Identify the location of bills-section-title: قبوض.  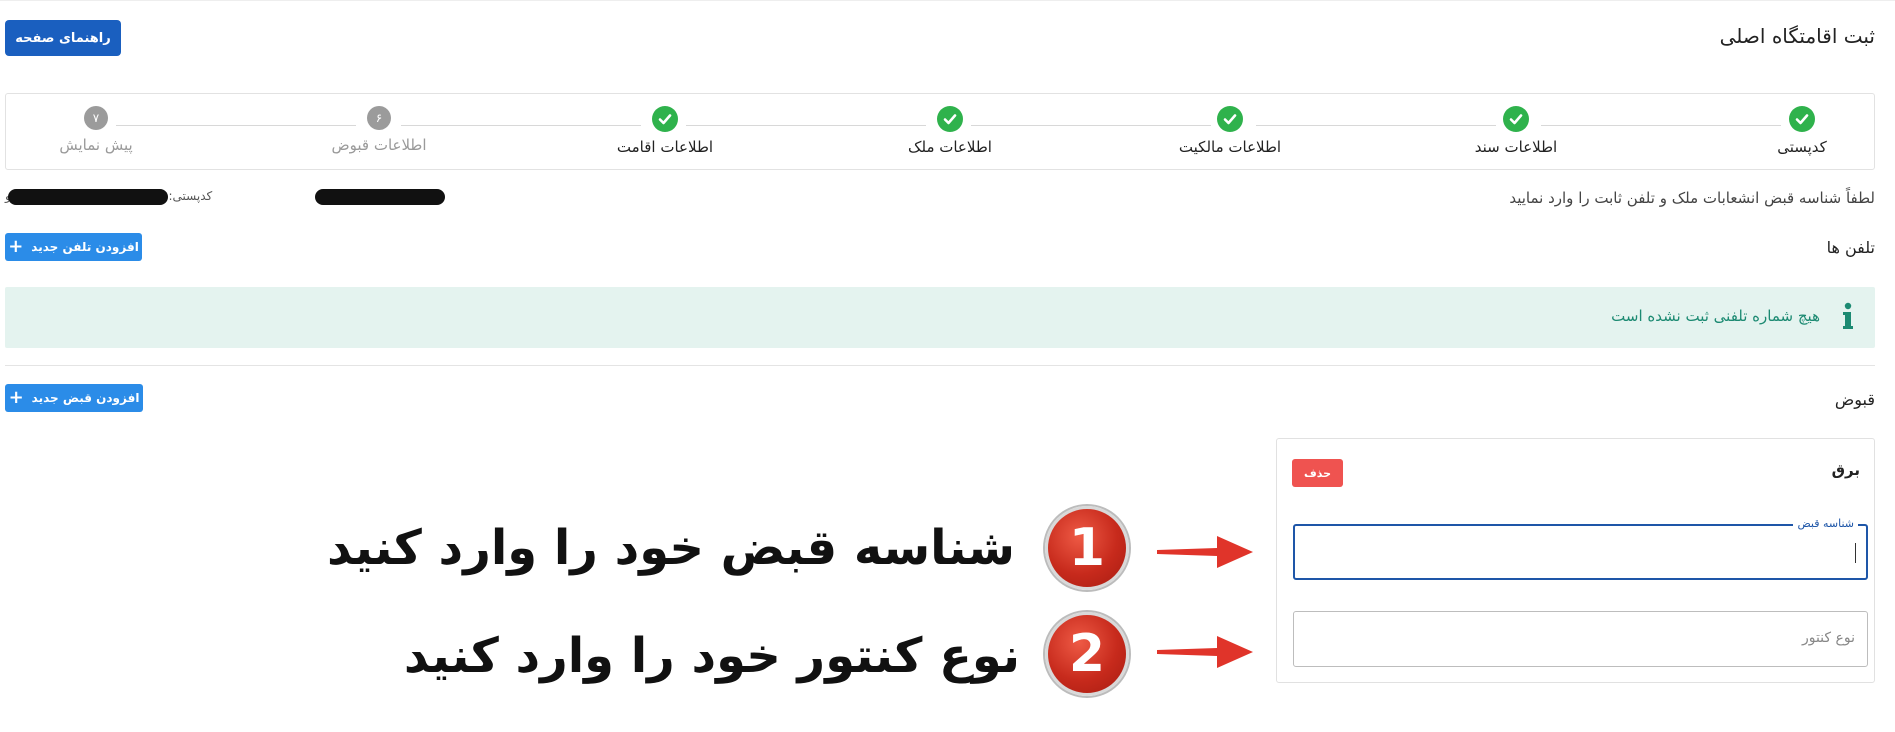
(1854, 399).